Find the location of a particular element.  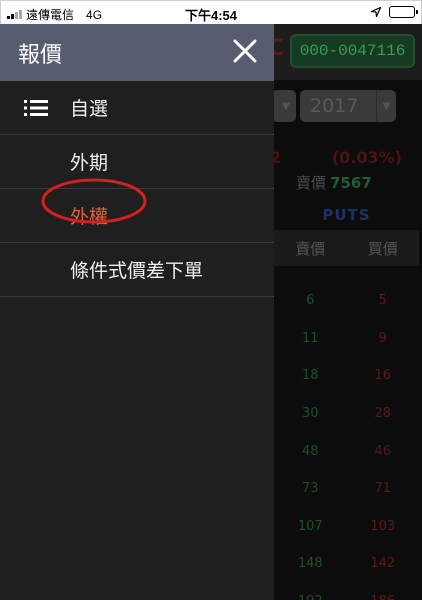

table-row: 148 142 is located at coordinates (346, 564).